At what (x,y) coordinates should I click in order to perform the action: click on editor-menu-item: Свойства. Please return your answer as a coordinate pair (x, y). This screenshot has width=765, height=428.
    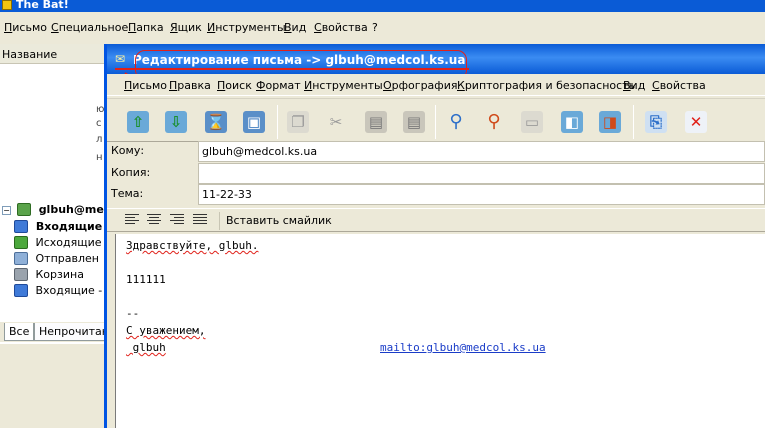
    Looking at the image, I should click on (679, 85).